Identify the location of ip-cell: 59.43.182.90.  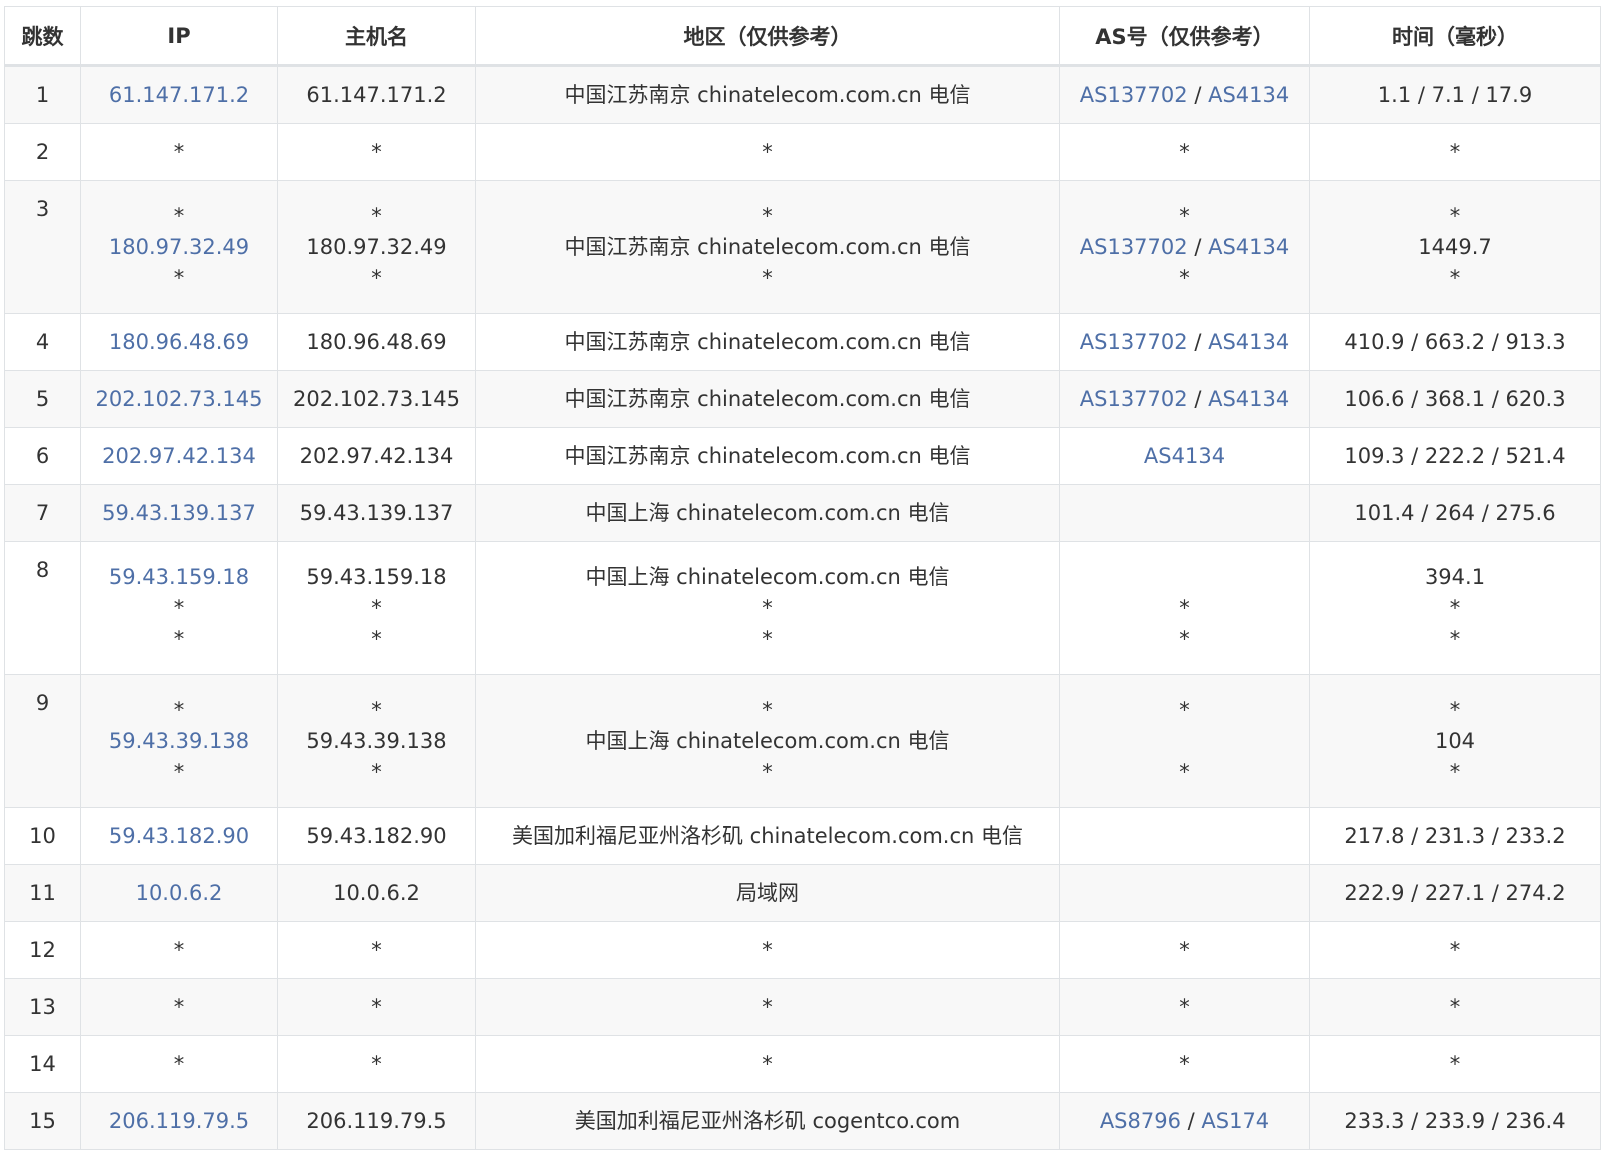
(179, 836).